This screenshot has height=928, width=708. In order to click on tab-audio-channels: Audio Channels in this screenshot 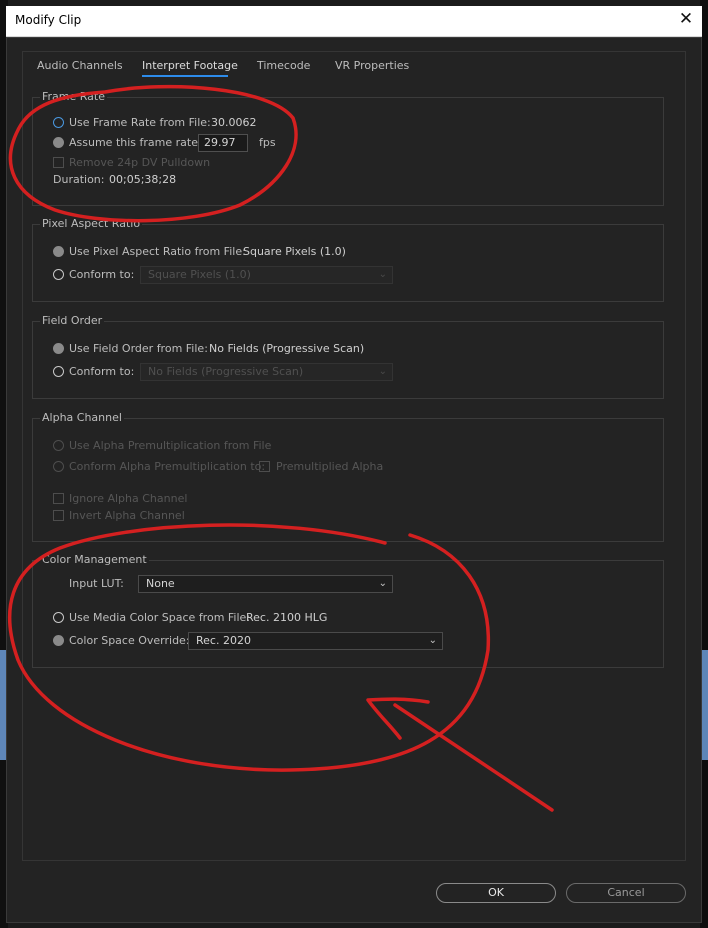, I will do `click(80, 65)`.